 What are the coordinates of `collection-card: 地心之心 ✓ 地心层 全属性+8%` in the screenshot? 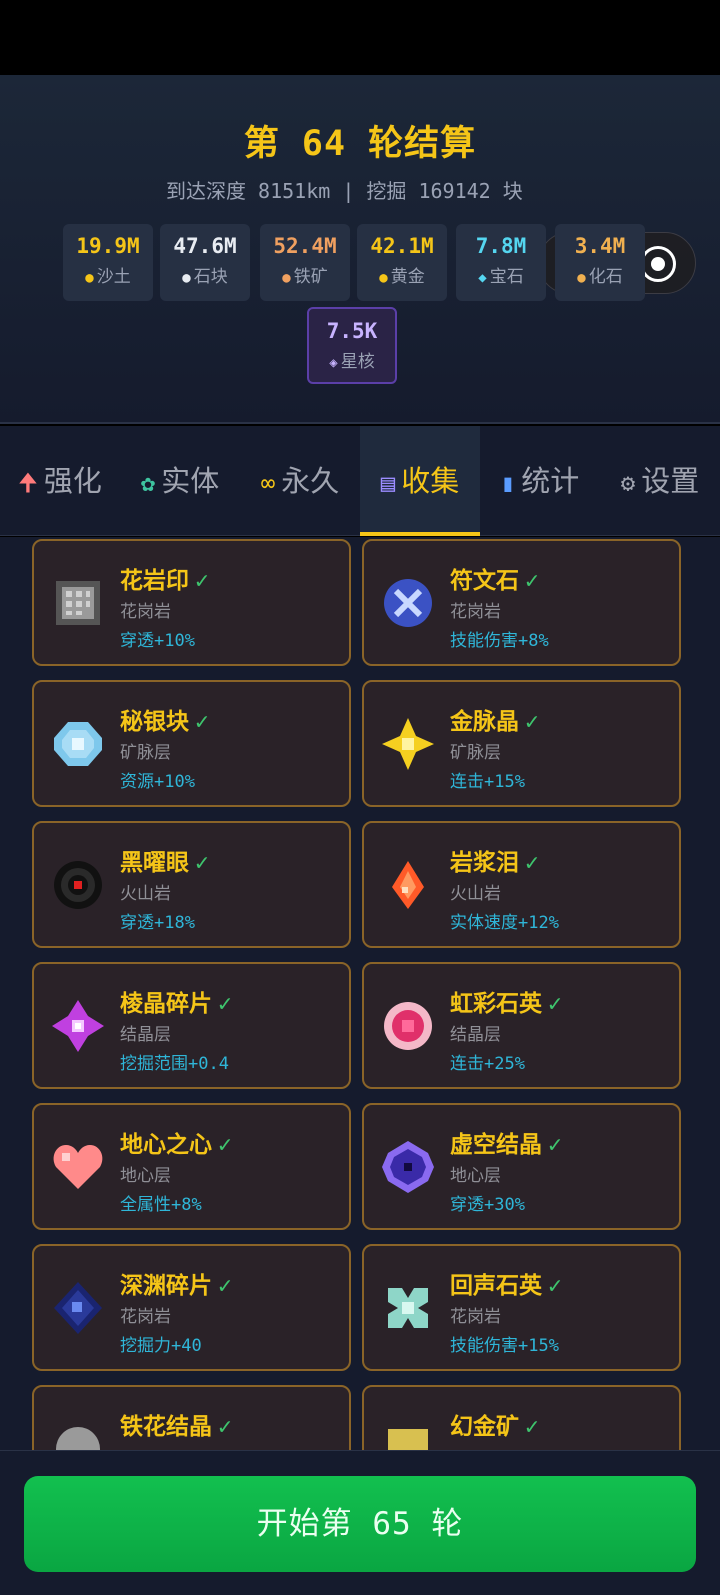 It's located at (191, 1166).